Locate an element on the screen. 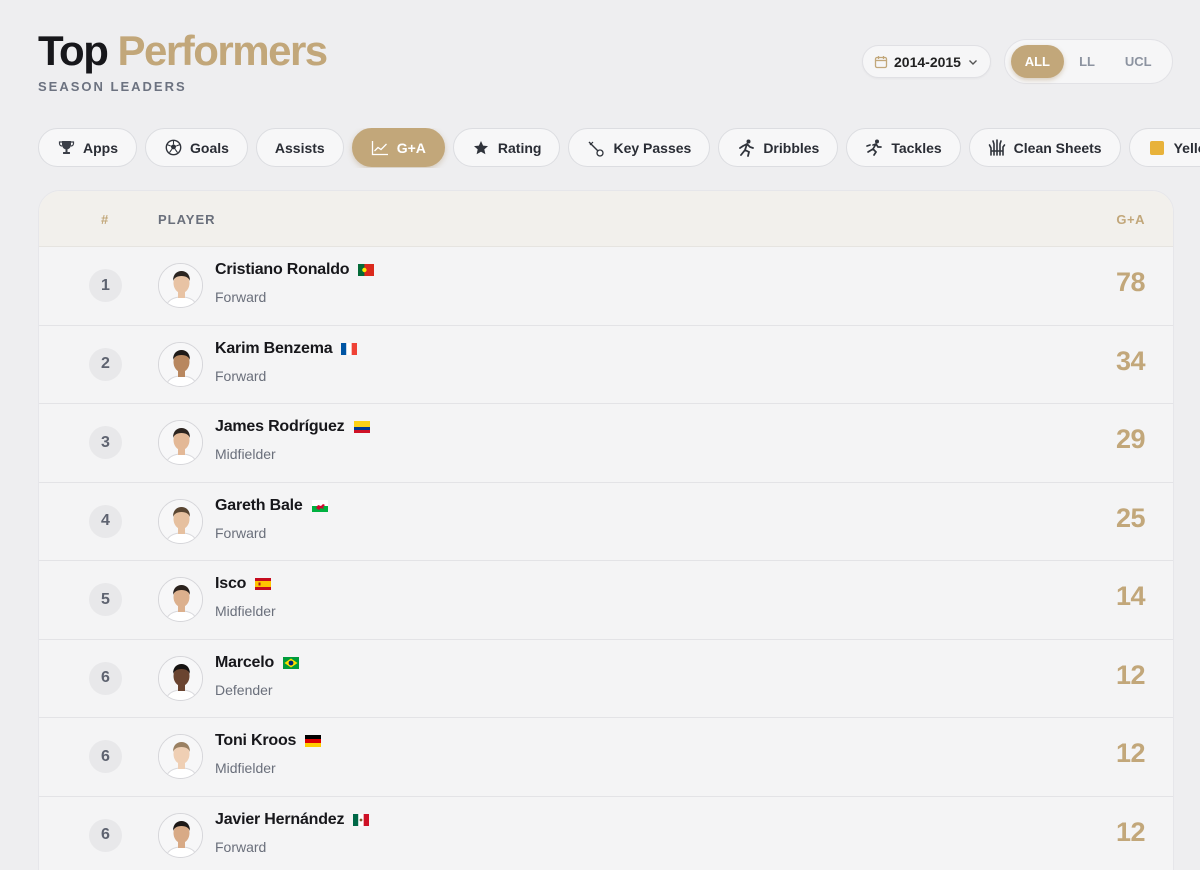  player-name: Gareth Bale is located at coordinates (259, 506).